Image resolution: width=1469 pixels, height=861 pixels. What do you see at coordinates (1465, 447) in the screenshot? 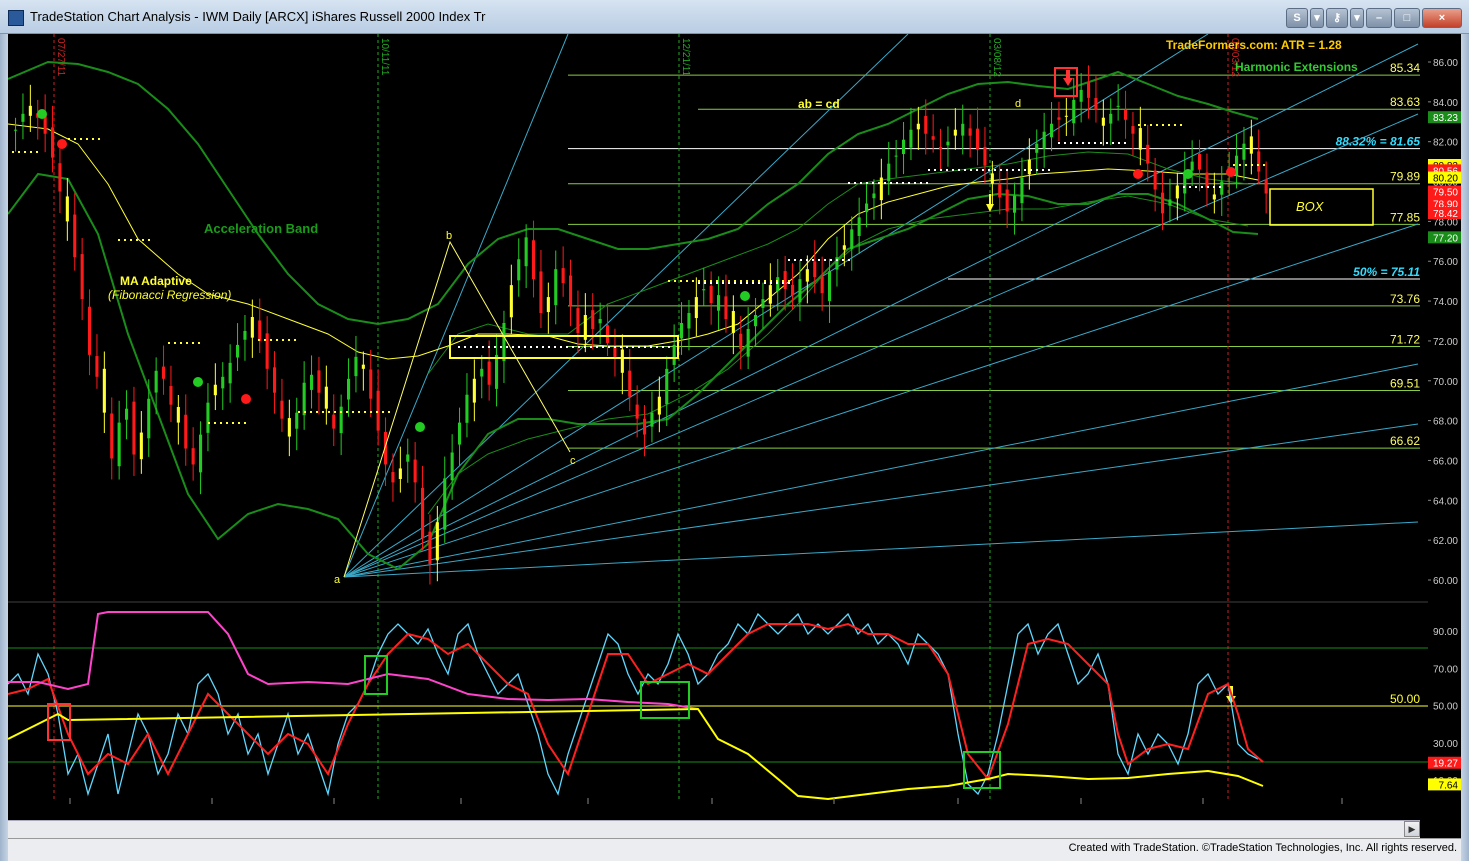
I see `window-frame-right` at bounding box center [1465, 447].